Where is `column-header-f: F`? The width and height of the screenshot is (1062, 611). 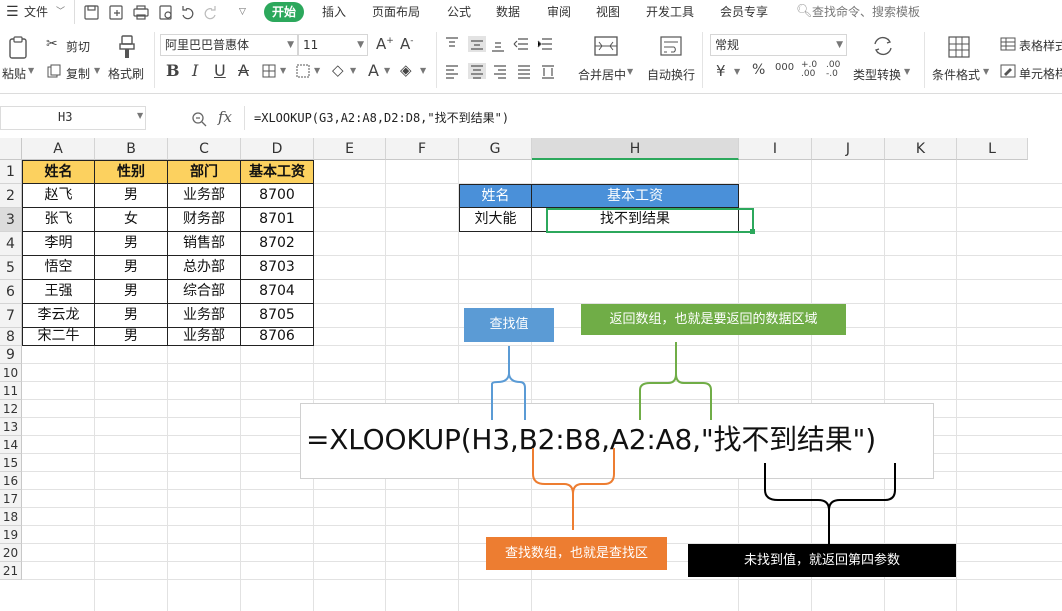 column-header-f: F is located at coordinates (422, 149).